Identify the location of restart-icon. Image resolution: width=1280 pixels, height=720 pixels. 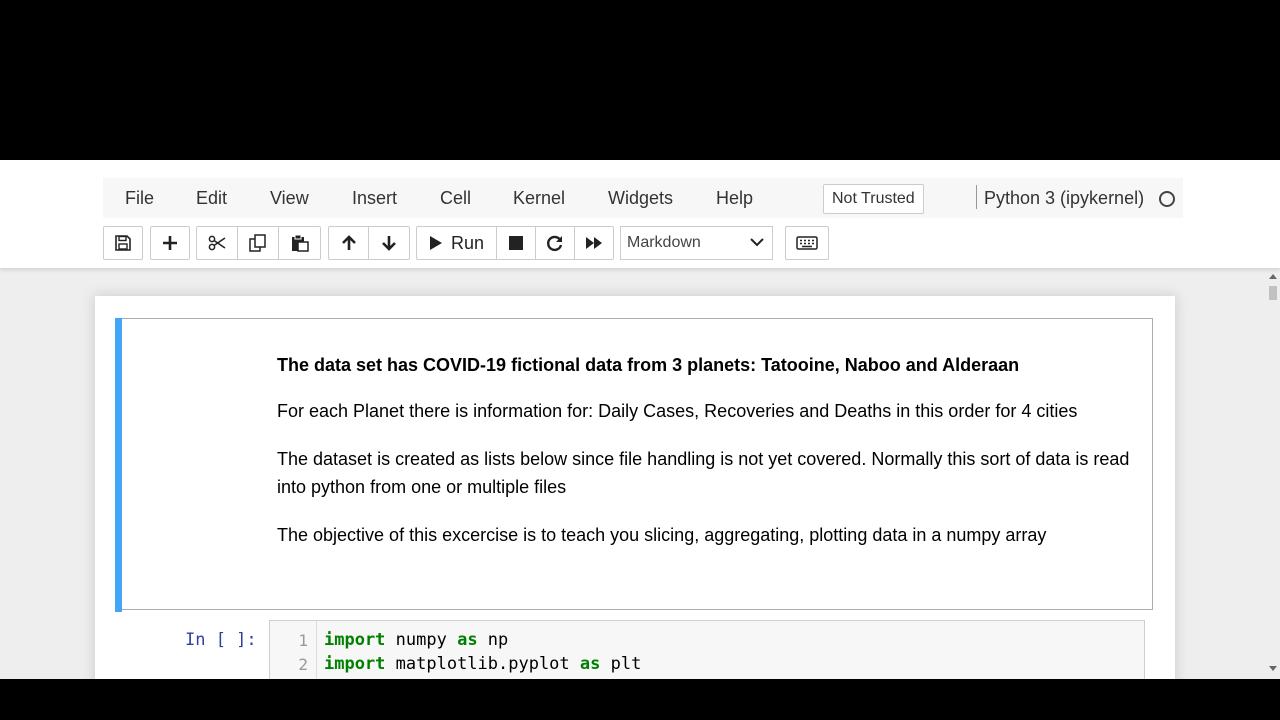
(555, 243).